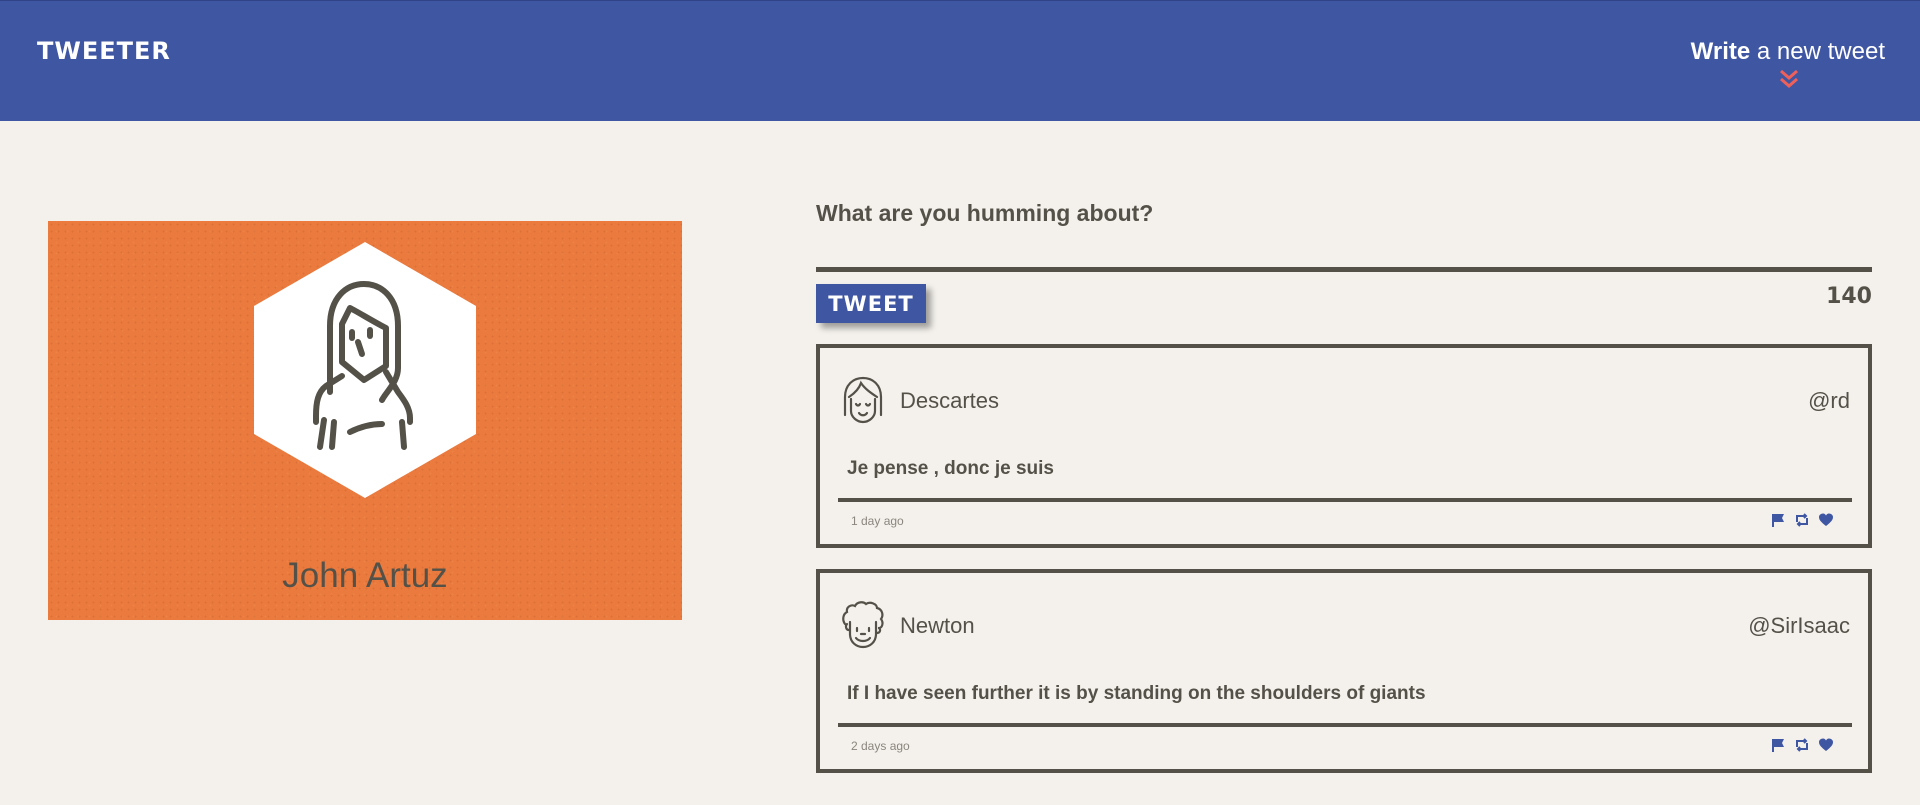  Describe the element at coordinates (365, 575) in the screenshot. I see `profile-name: John Artuz` at that location.